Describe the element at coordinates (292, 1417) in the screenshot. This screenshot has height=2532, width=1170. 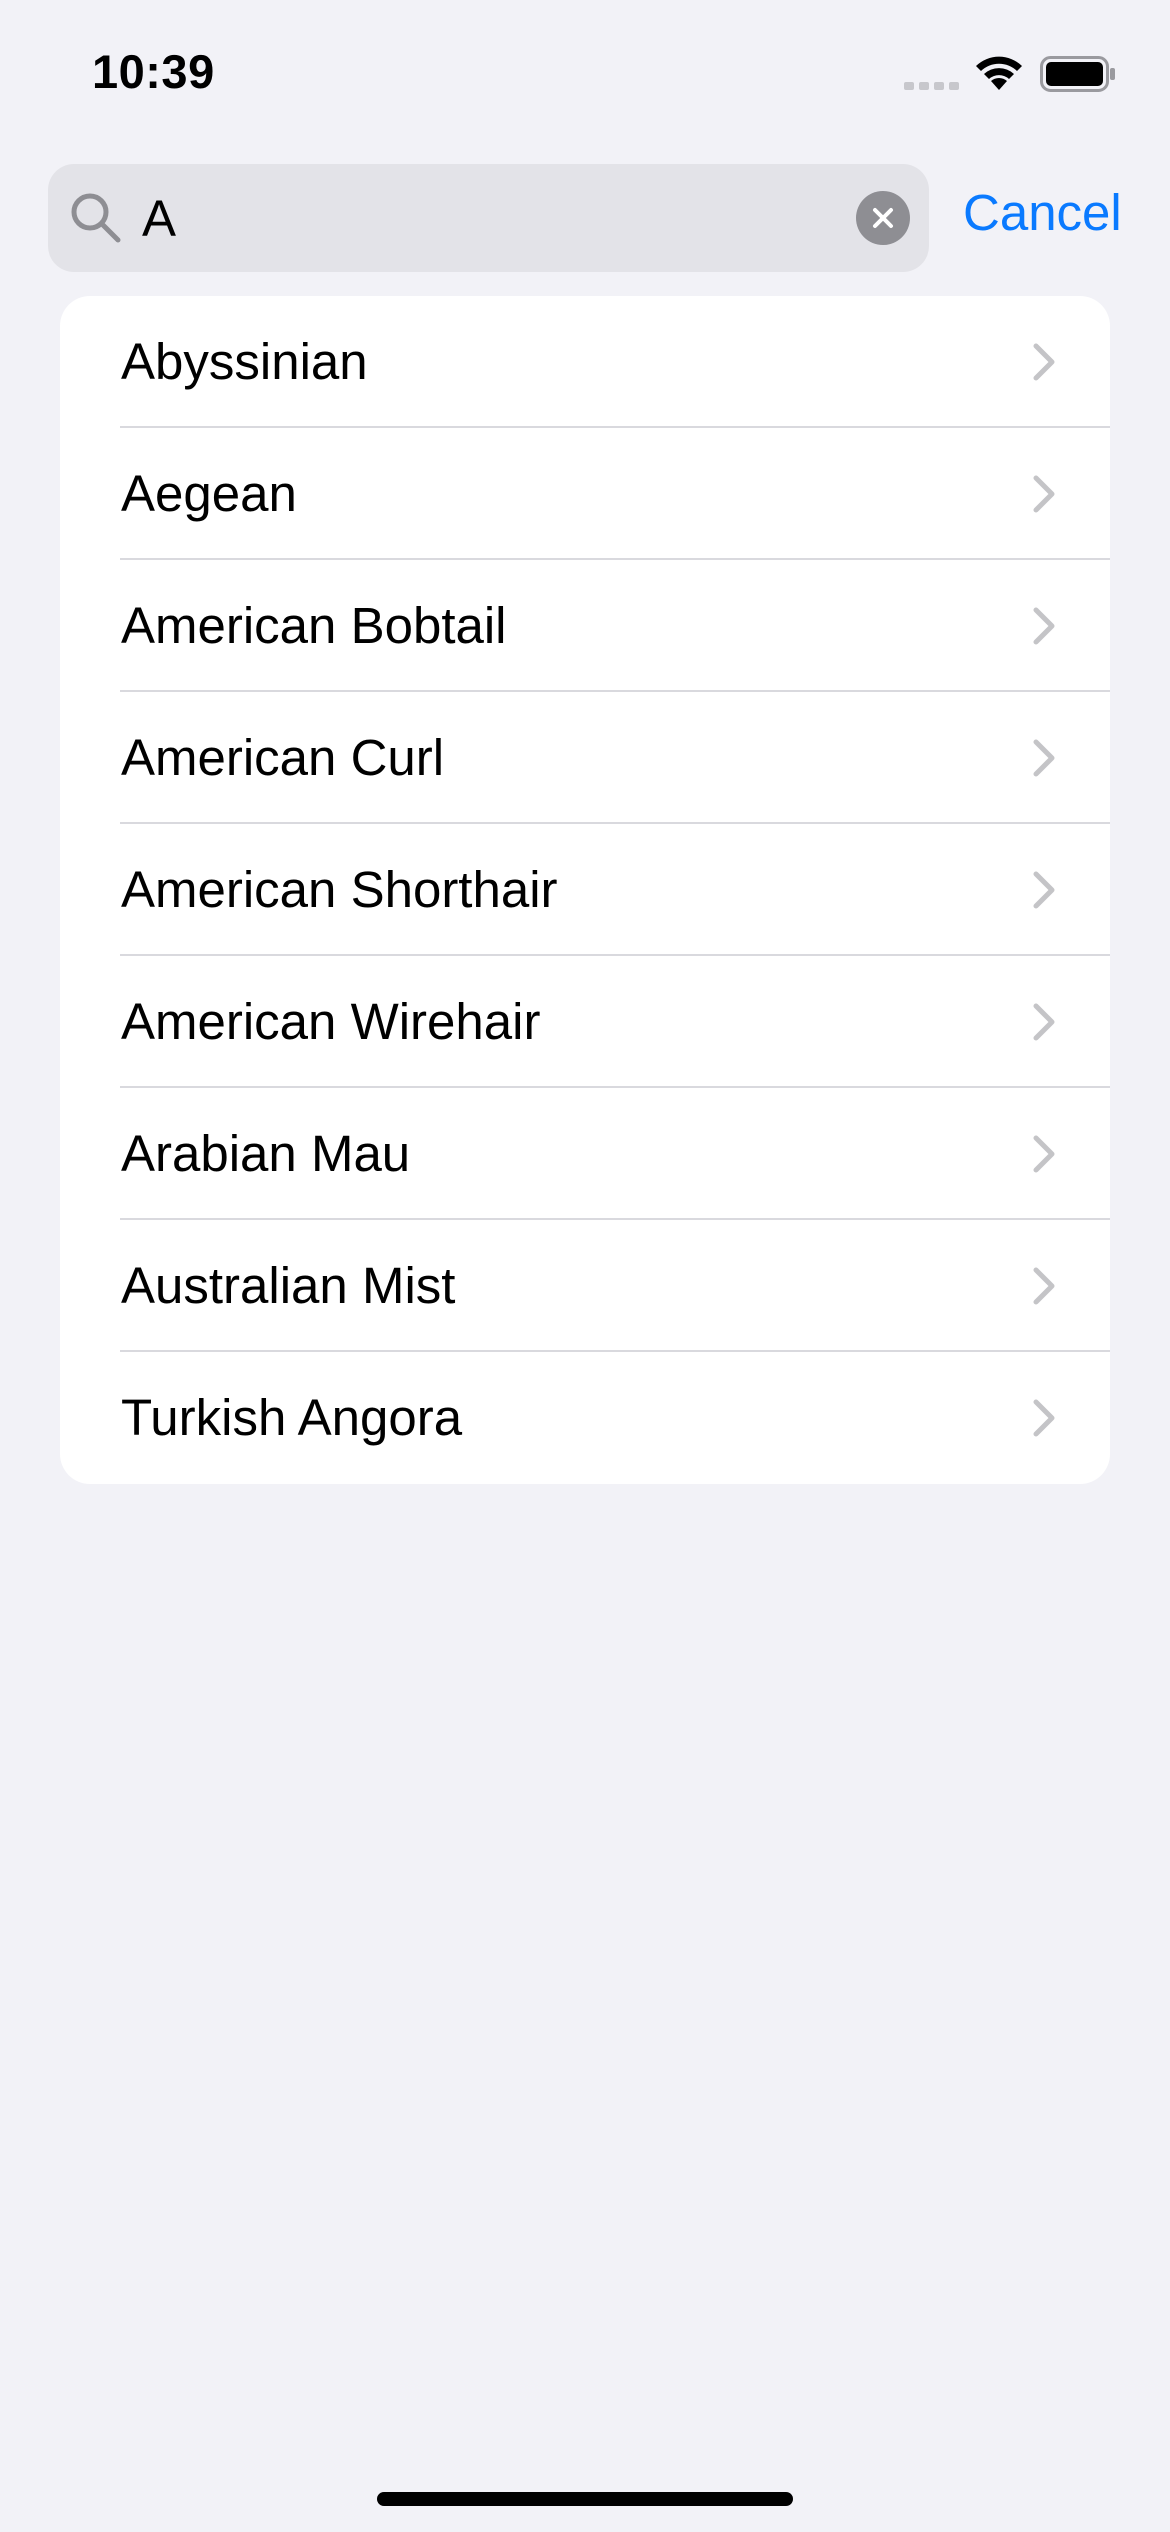
I see `list-item-label: Turkish Angora` at that location.